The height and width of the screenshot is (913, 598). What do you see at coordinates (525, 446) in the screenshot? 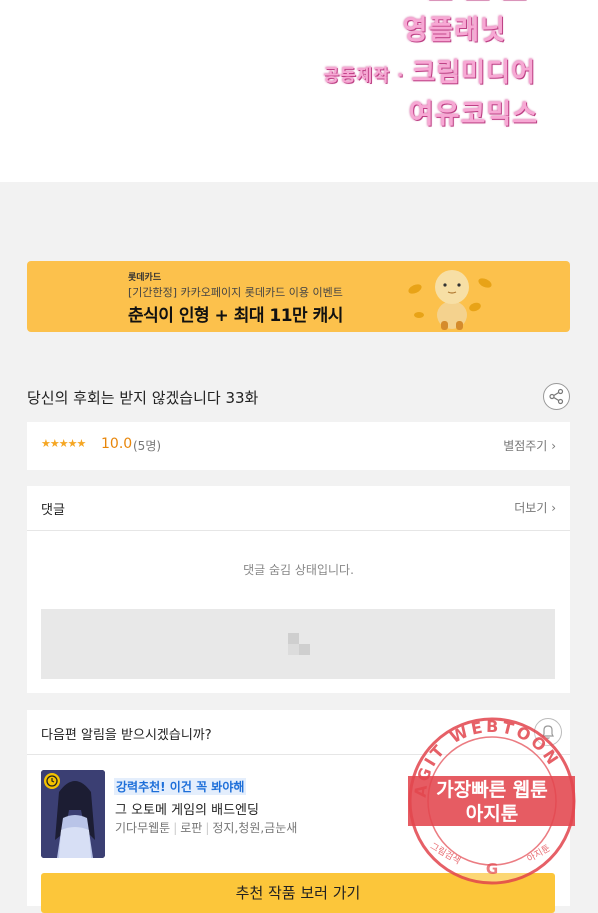
I see `rate-button-label: 별점주기` at bounding box center [525, 446].